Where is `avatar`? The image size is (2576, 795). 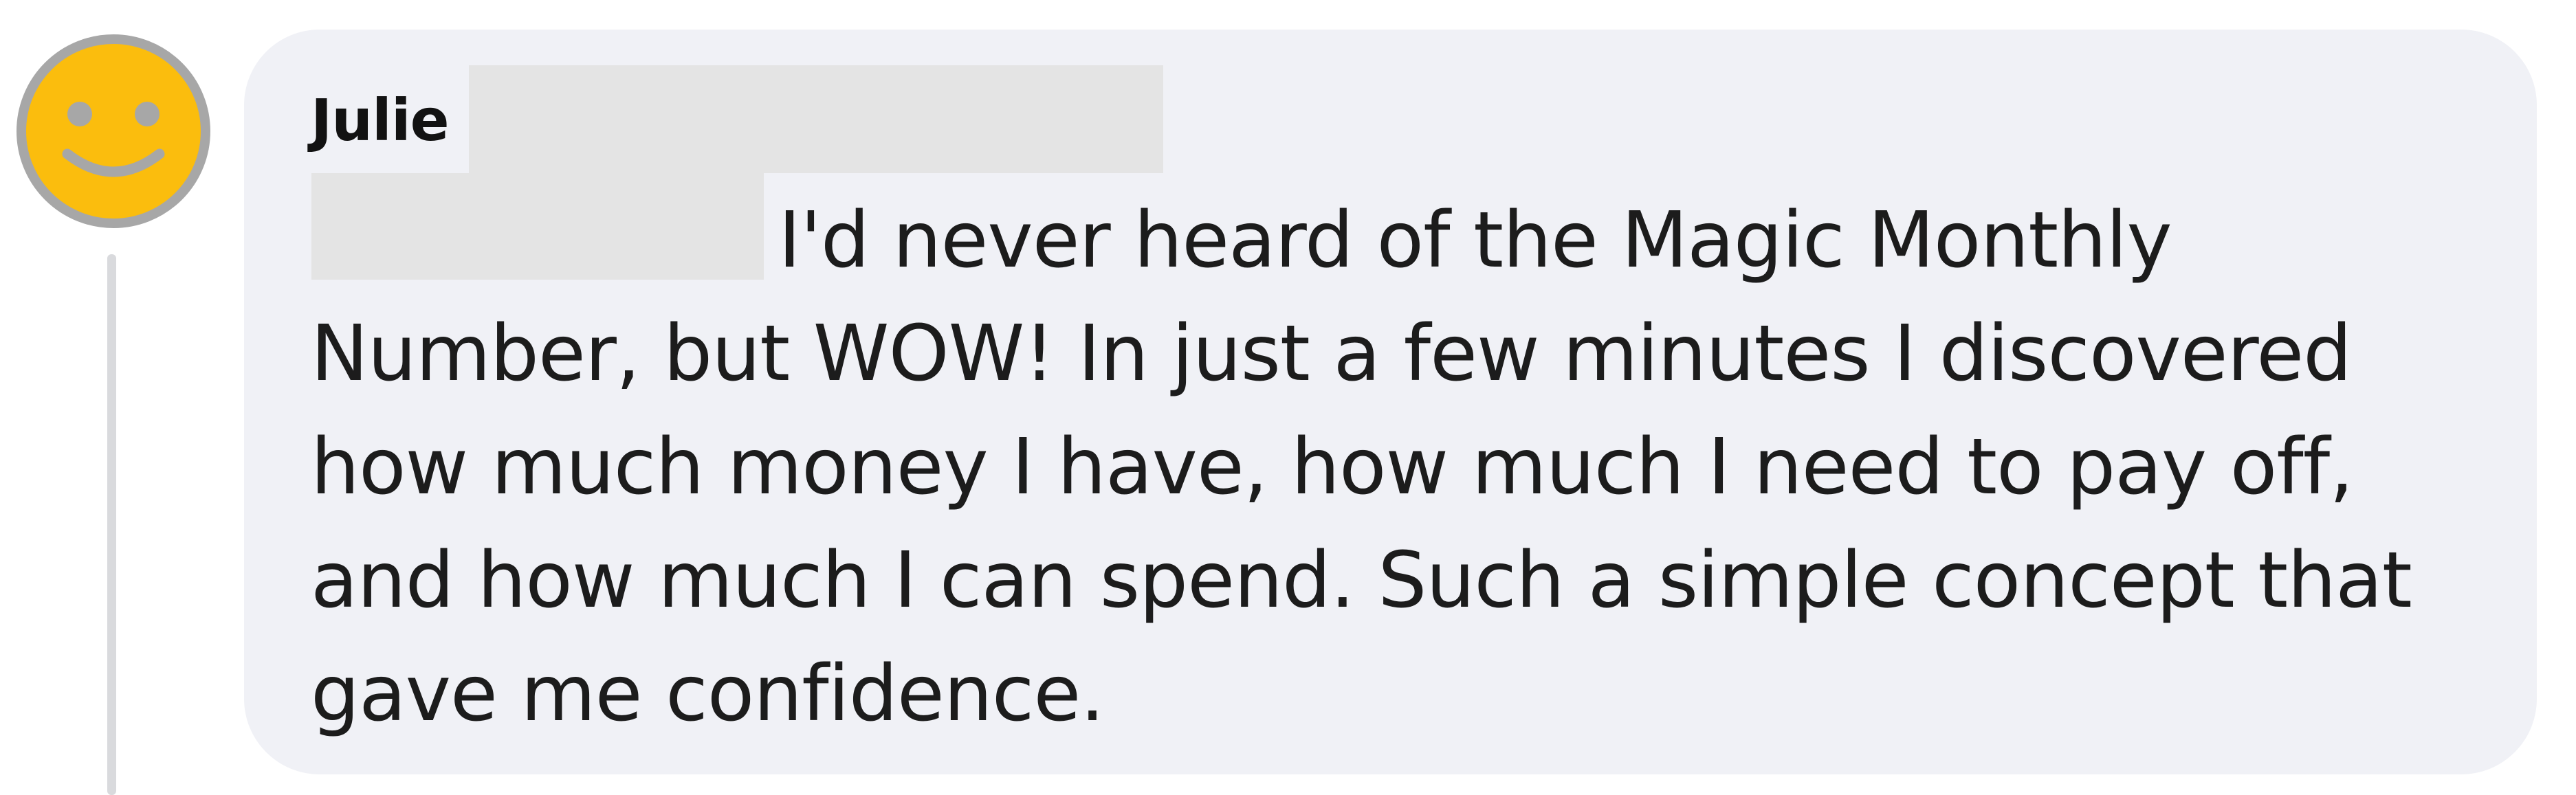 avatar is located at coordinates (113, 131).